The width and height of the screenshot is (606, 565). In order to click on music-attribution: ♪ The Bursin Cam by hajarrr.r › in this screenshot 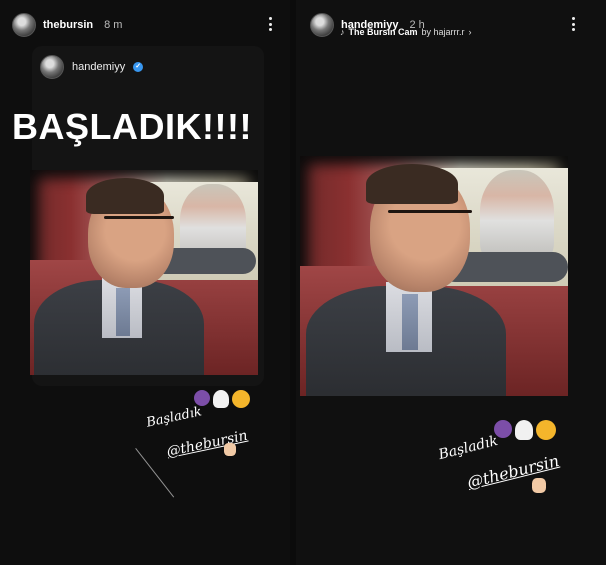, I will do `click(406, 32)`.